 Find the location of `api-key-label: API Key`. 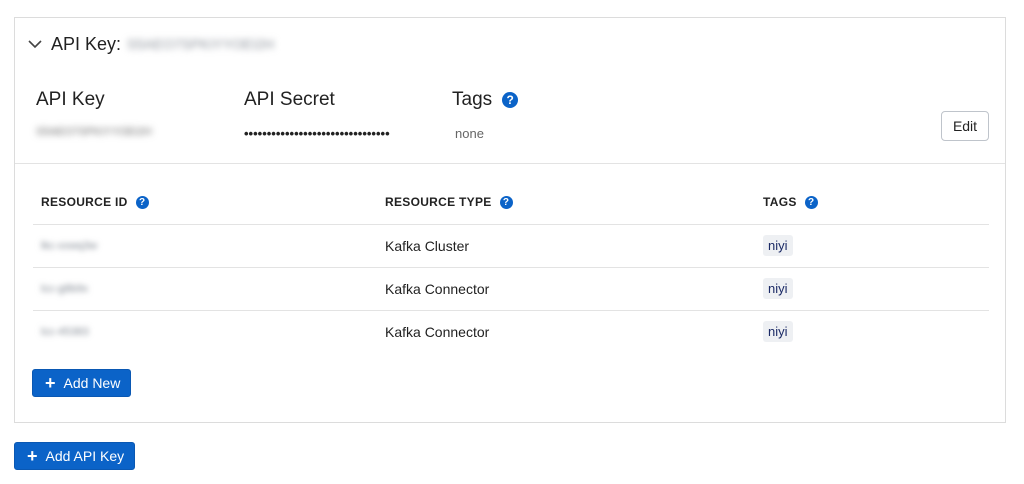

api-key-label: API Key is located at coordinates (70, 99).